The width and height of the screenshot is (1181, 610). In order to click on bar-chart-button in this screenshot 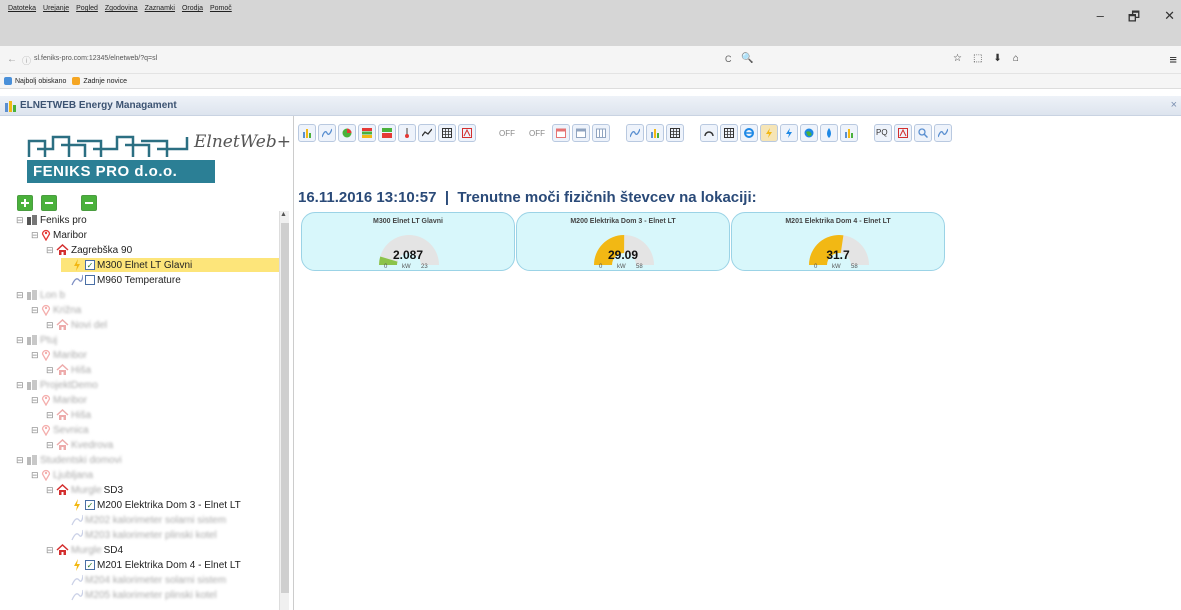, I will do `click(307, 133)`.